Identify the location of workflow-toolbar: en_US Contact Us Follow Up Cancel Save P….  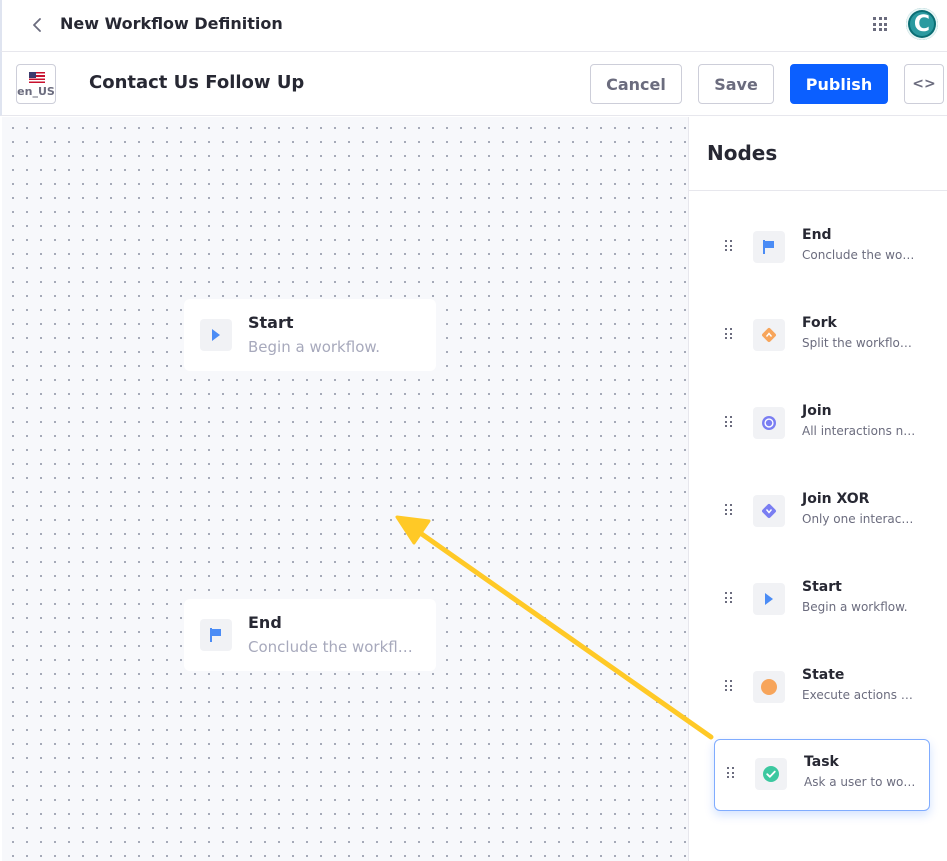
(473, 84).